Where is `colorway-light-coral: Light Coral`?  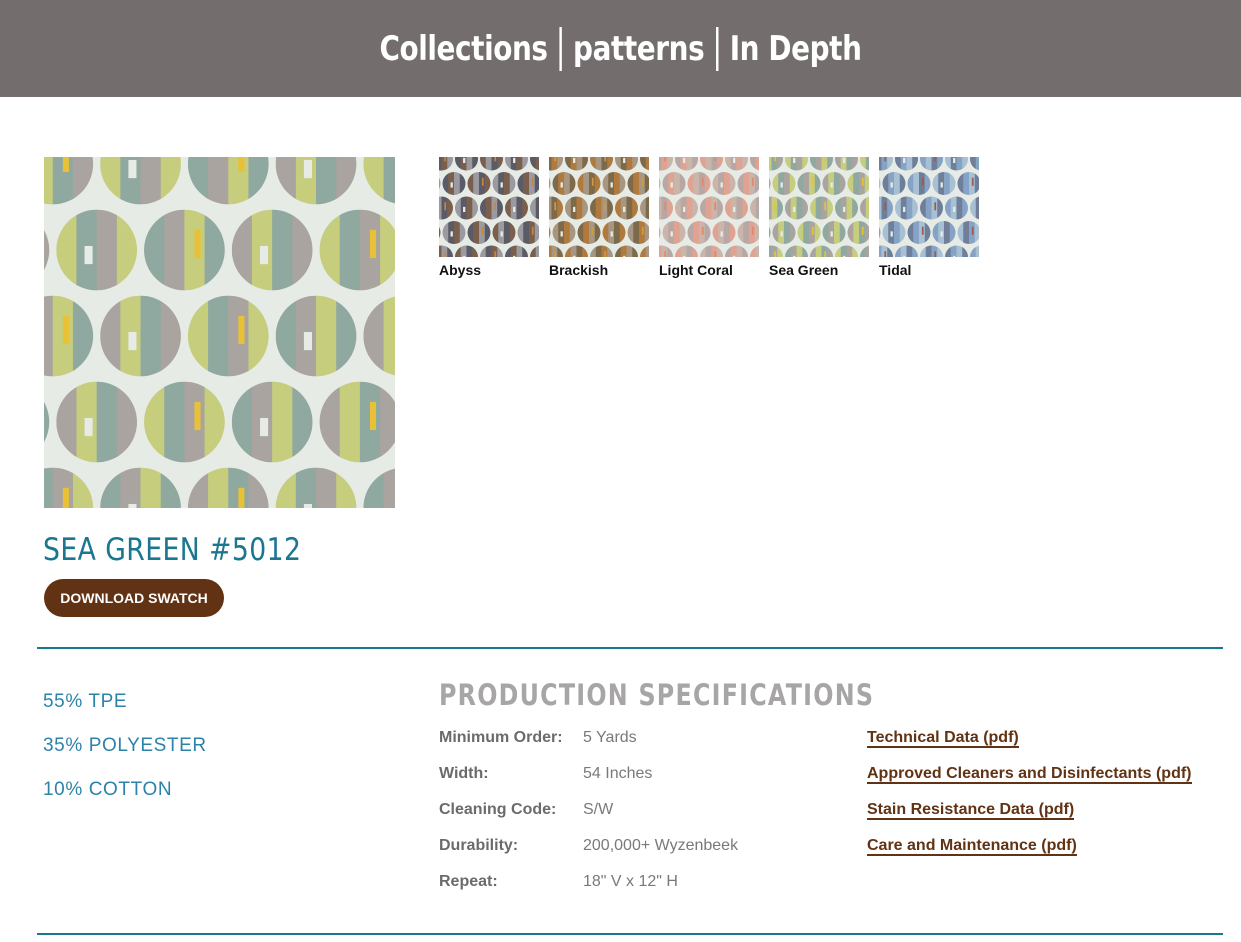 colorway-light-coral: Light Coral is located at coordinates (709, 217).